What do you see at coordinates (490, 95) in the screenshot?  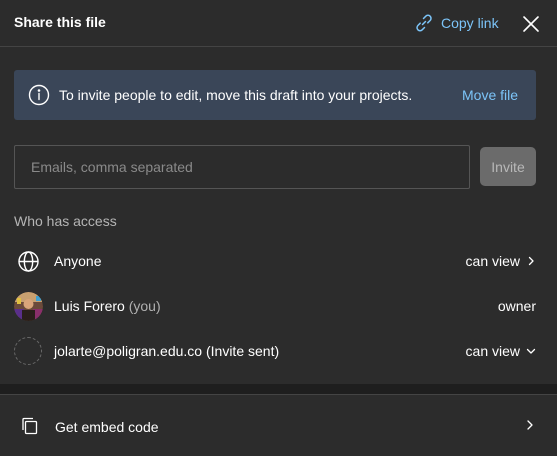 I see `move-file-link: Move file` at bounding box center [490, 95].